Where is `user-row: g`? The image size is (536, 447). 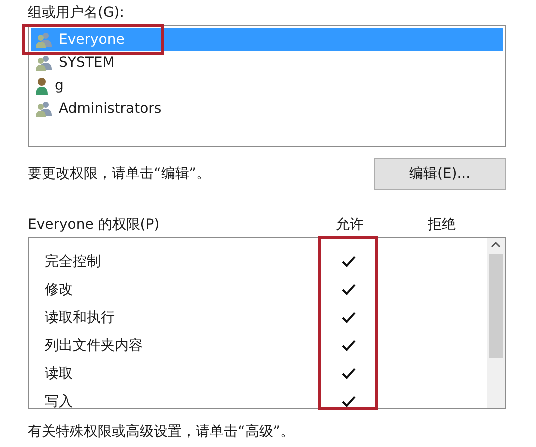 user-row: g is located at coordinates (267, 85).